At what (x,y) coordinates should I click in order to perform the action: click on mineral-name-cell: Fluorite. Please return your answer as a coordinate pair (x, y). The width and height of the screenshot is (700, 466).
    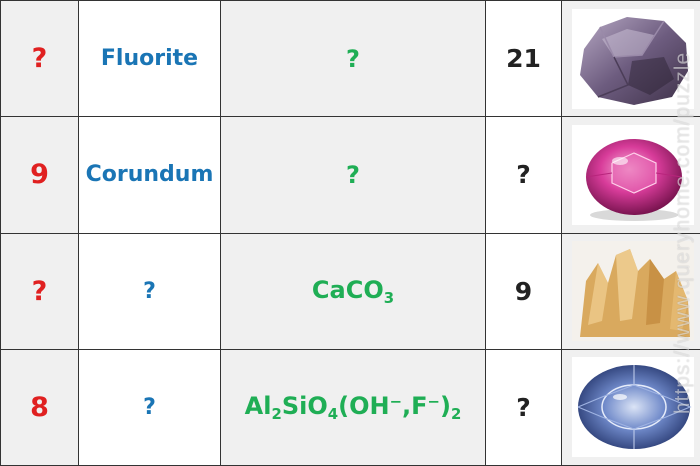
    Looking at the image, I should click on (149, 59).